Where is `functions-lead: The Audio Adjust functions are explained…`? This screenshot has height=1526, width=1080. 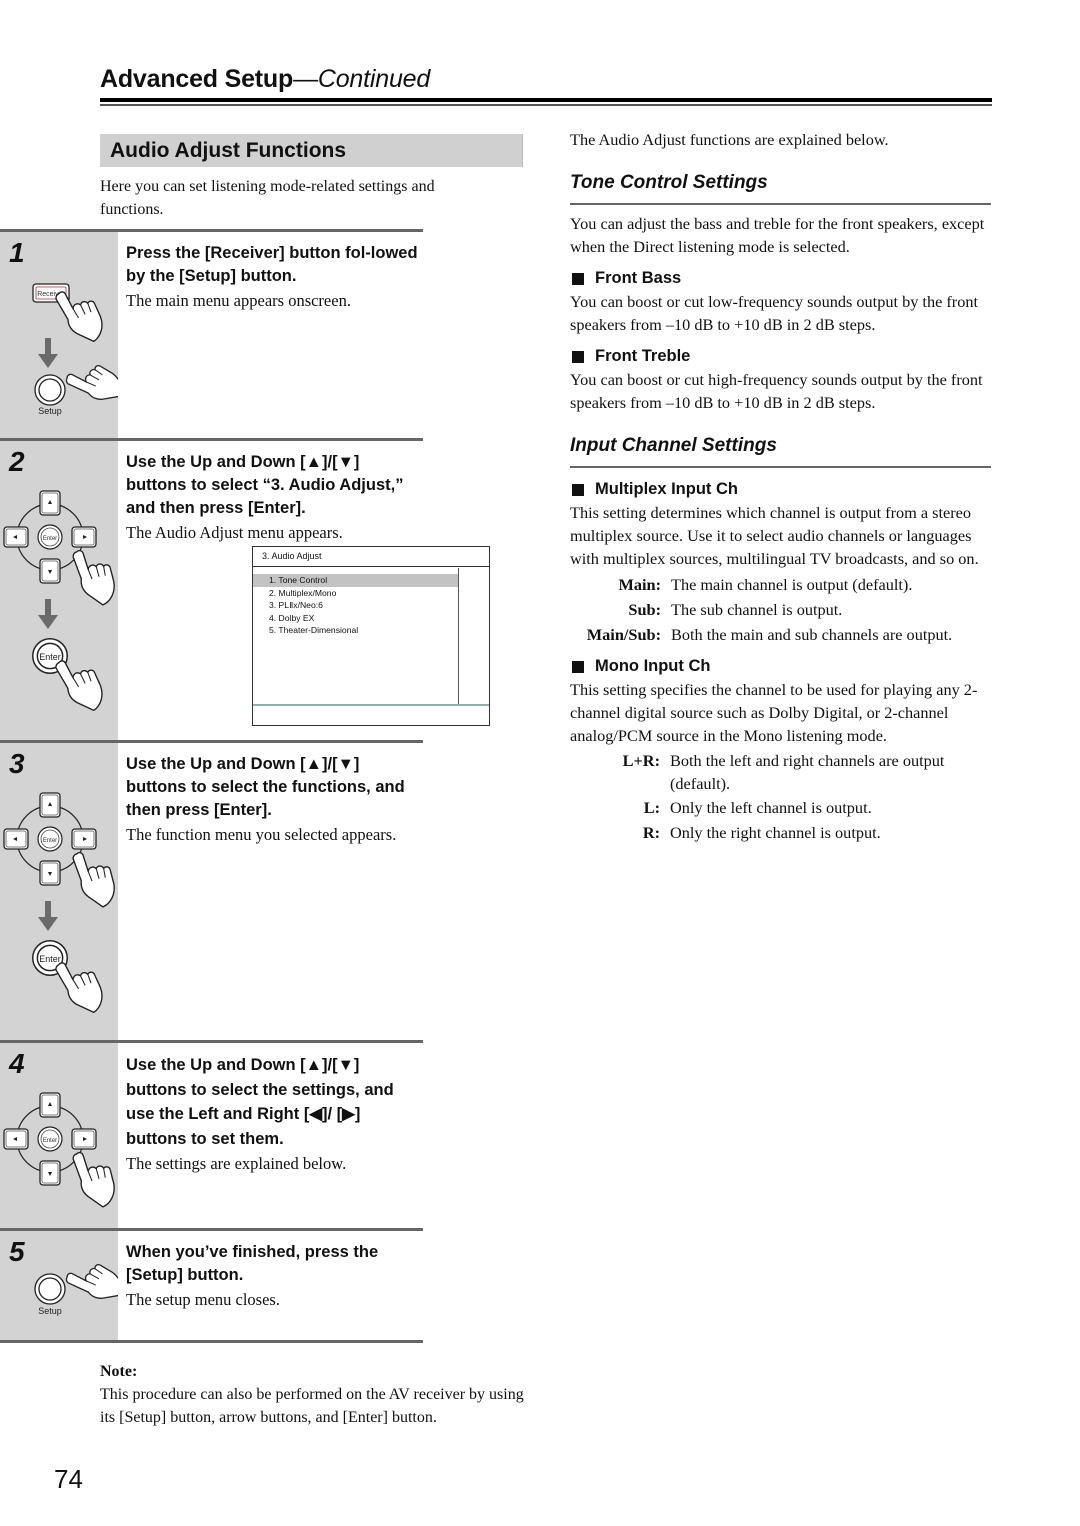
functions-lead: The Audio Adjust functions are explained… is located at coordinates (729, 139).